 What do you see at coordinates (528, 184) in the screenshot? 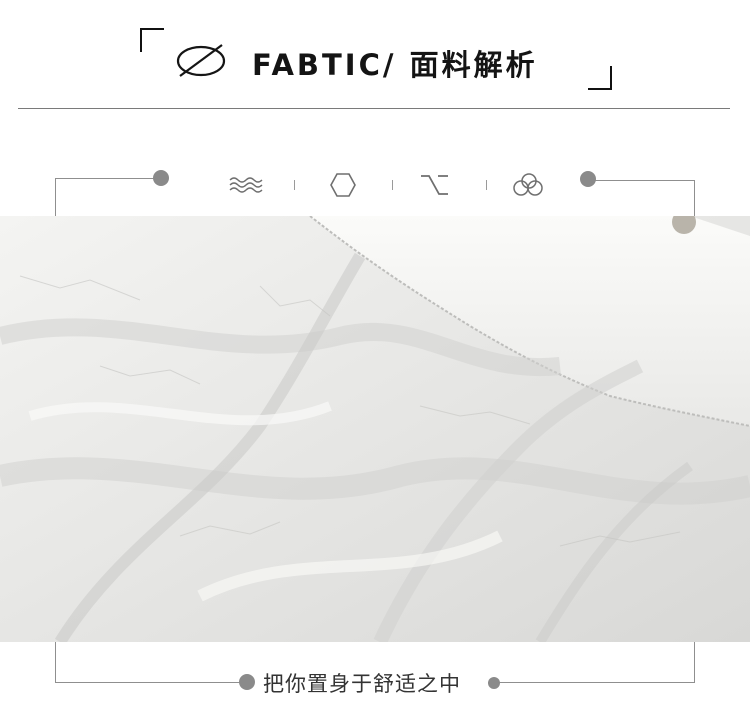
I see `cloud-icon` at bounding box center [528, 184].